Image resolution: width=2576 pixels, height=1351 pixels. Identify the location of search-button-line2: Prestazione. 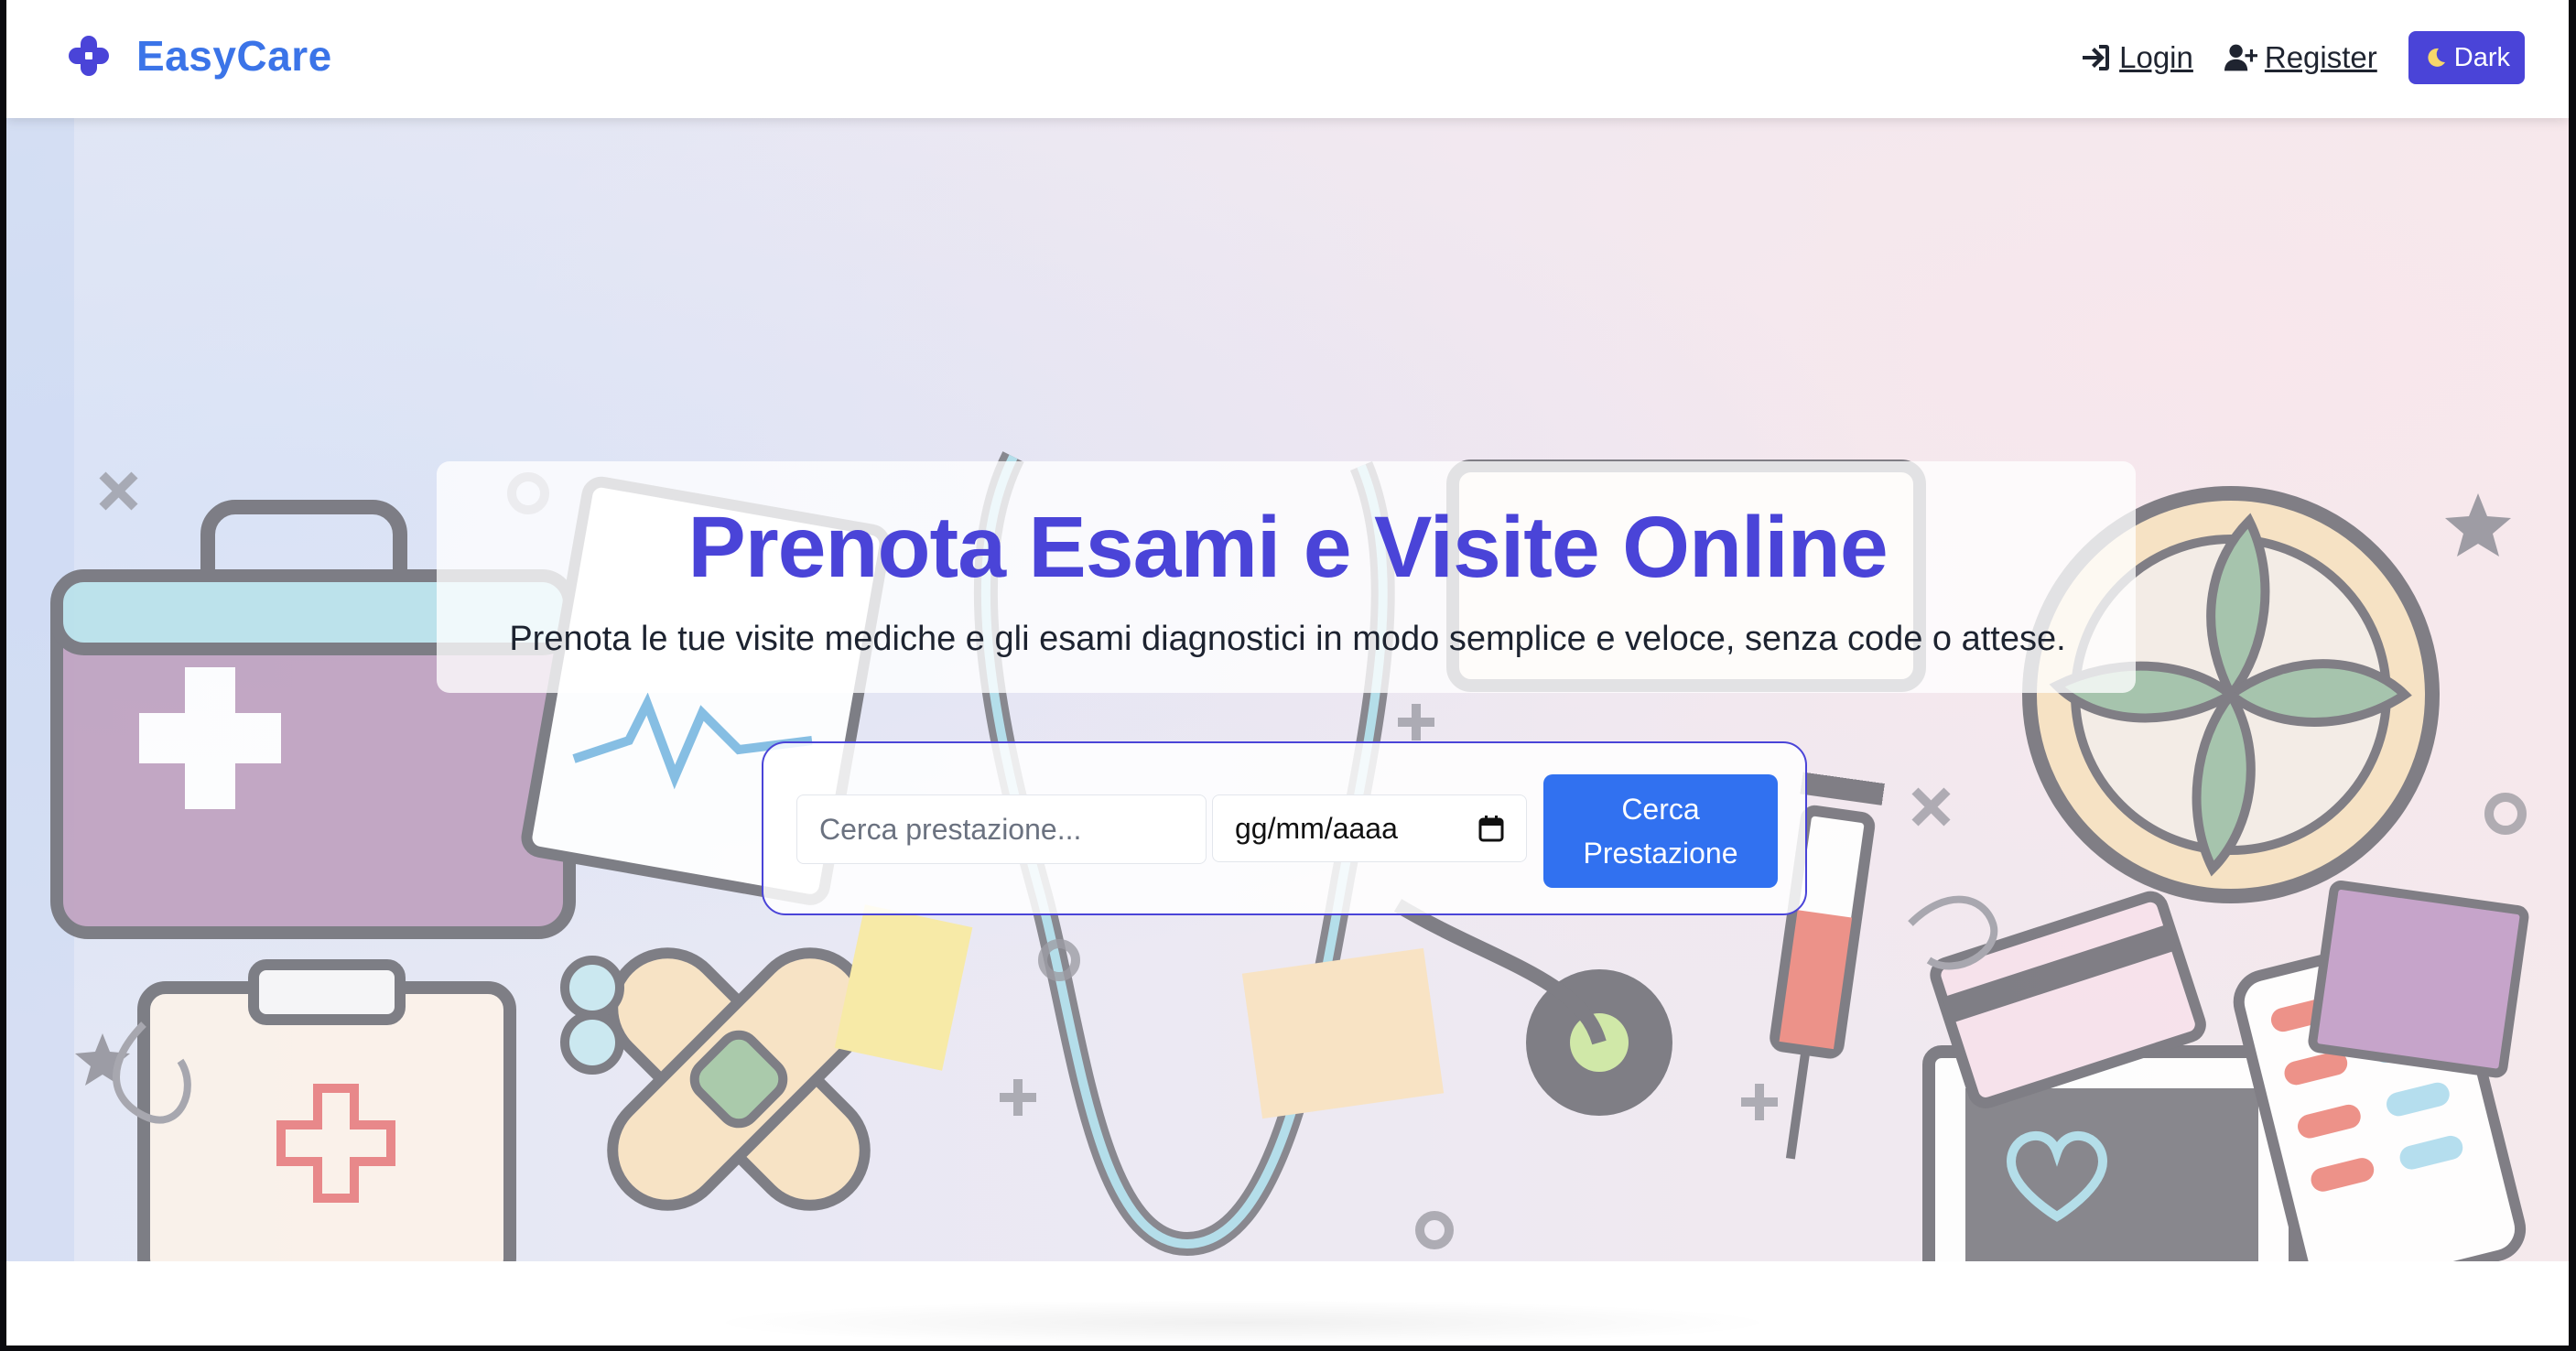
(1661, 853).